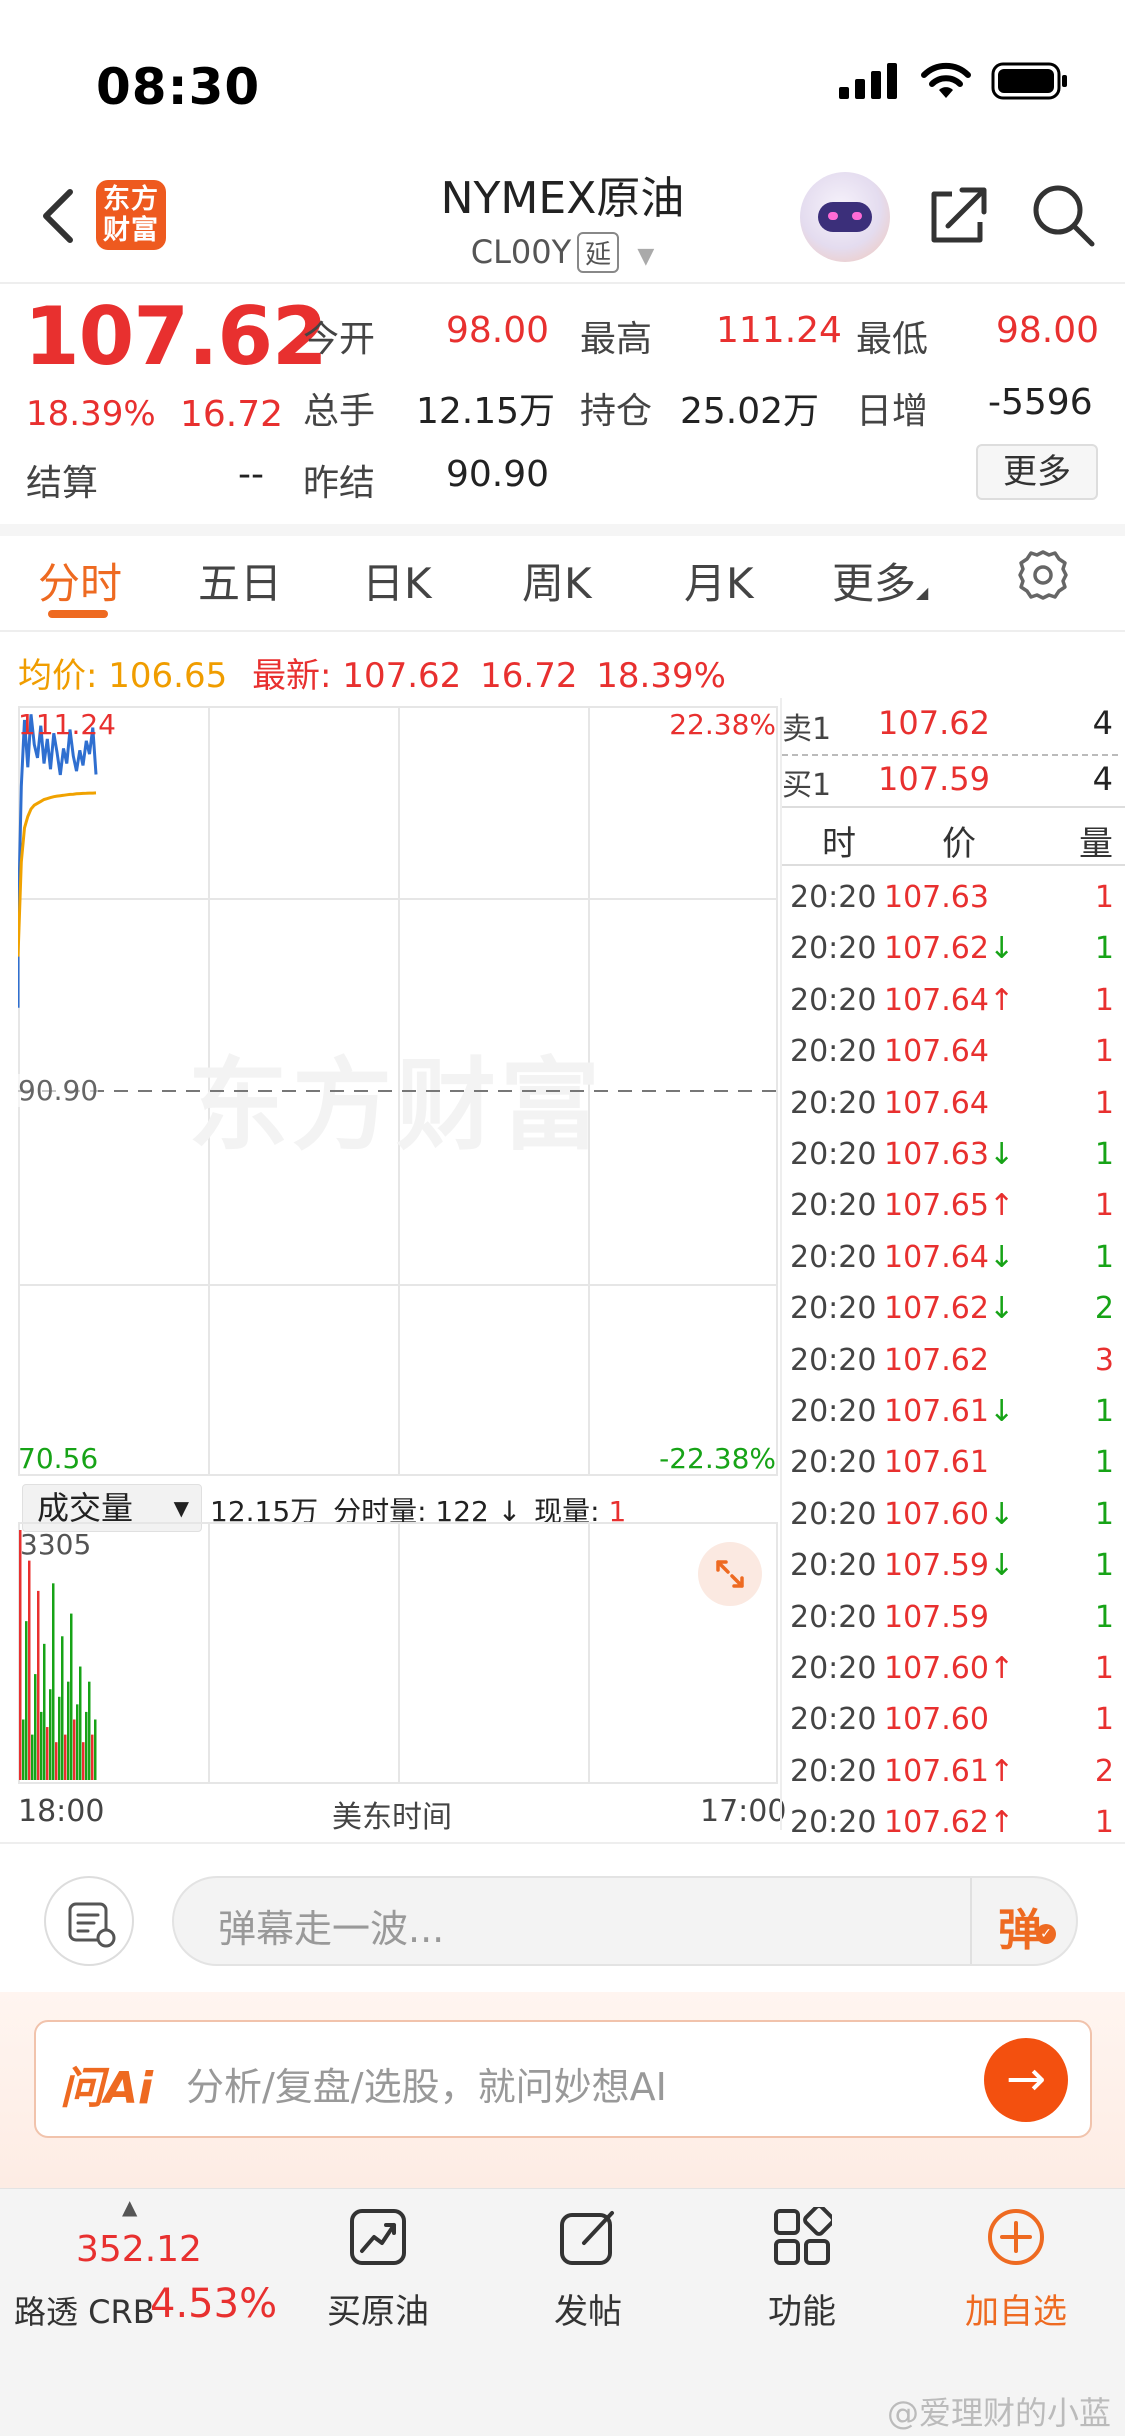 Image resolution: width=1125 pixels, height=2436 pixels. I want to click on trade-row: 20:20 107.61↑ 2, so click(953, 1771).